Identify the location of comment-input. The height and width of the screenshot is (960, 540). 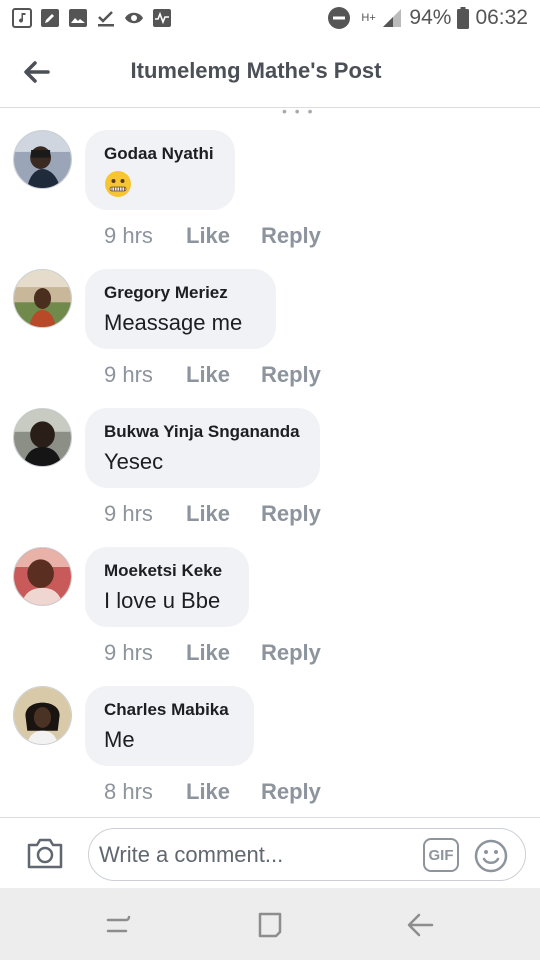
(249, 855).